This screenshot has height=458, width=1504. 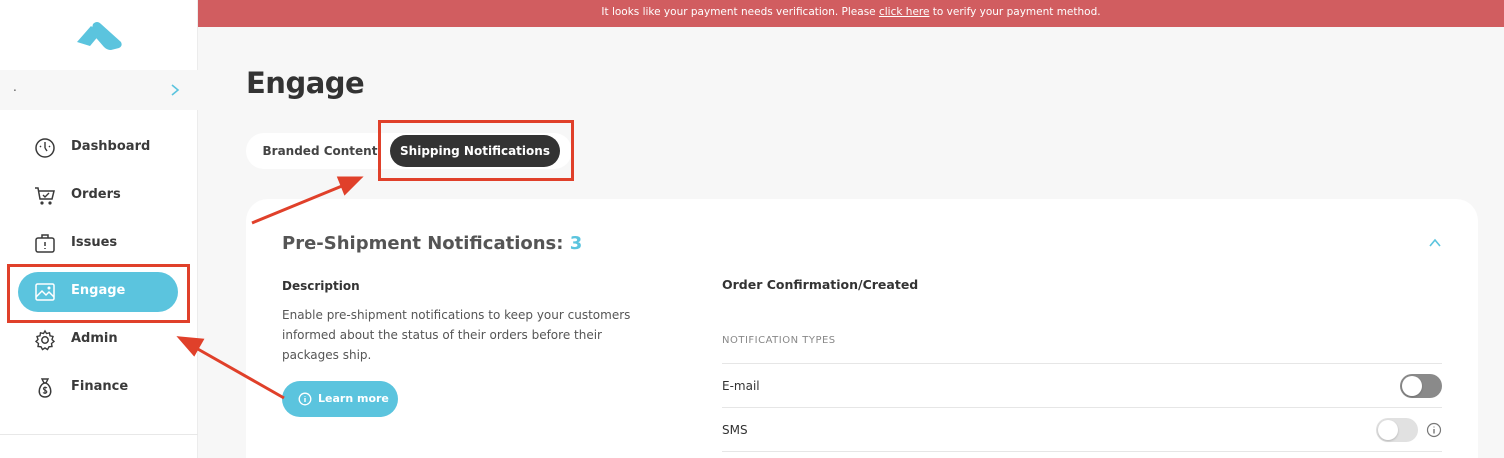 What do you see at coordinates (175, 90) in the screenshot?
I see `chevron-right-icon` at bounding box center [175, 90].